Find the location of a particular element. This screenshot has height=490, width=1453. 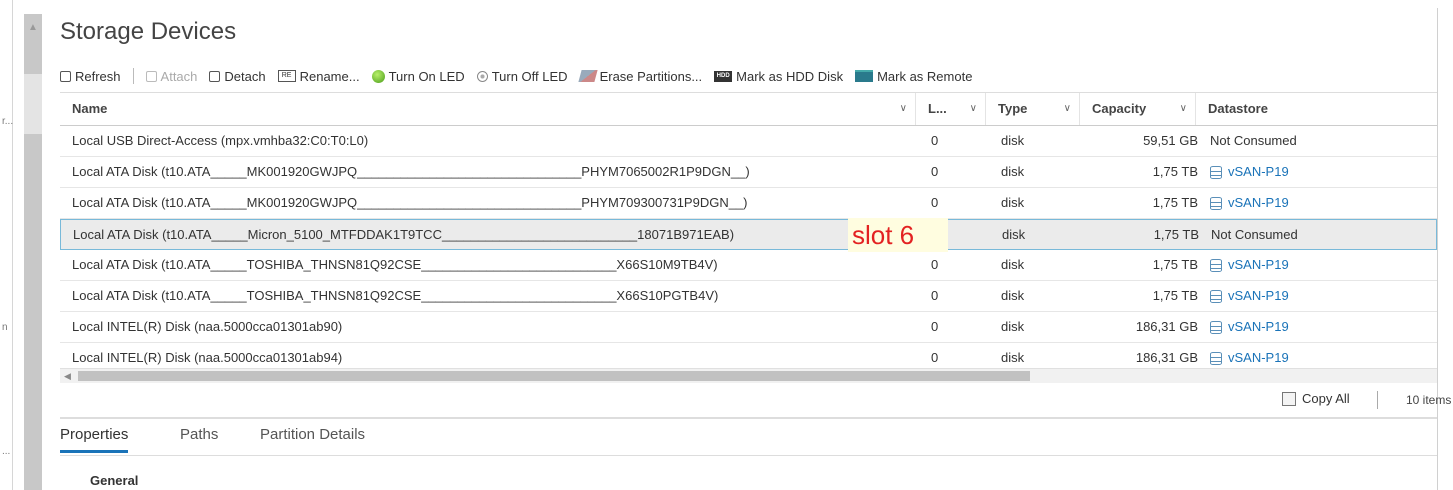

attach-icon is located at coordinates (151, 76).